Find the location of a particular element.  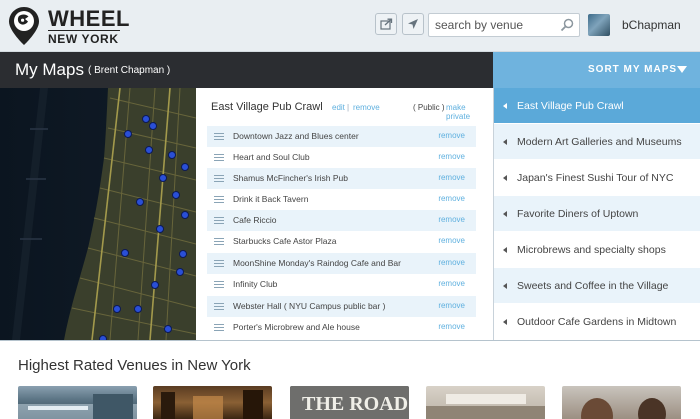

map-list-item: Outdoor Cafe Gardens in Midtown is located at coordinates (597, 322).